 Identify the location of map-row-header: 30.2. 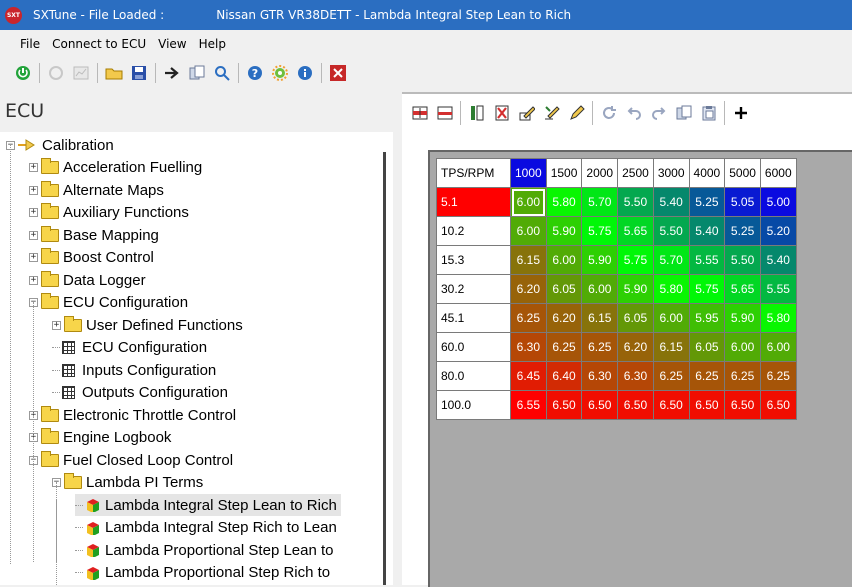
(473, 289).